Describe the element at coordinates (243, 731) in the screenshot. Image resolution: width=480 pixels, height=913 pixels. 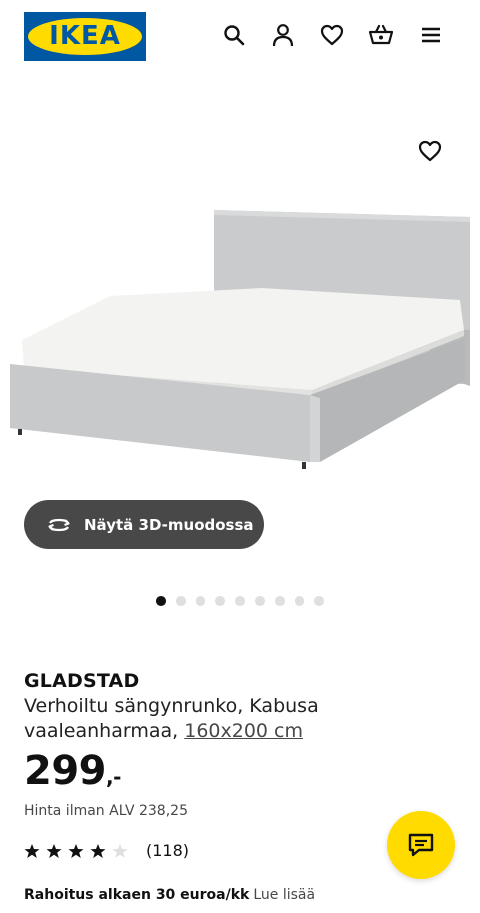
I see `size-link: 160x200 cm` at that location.